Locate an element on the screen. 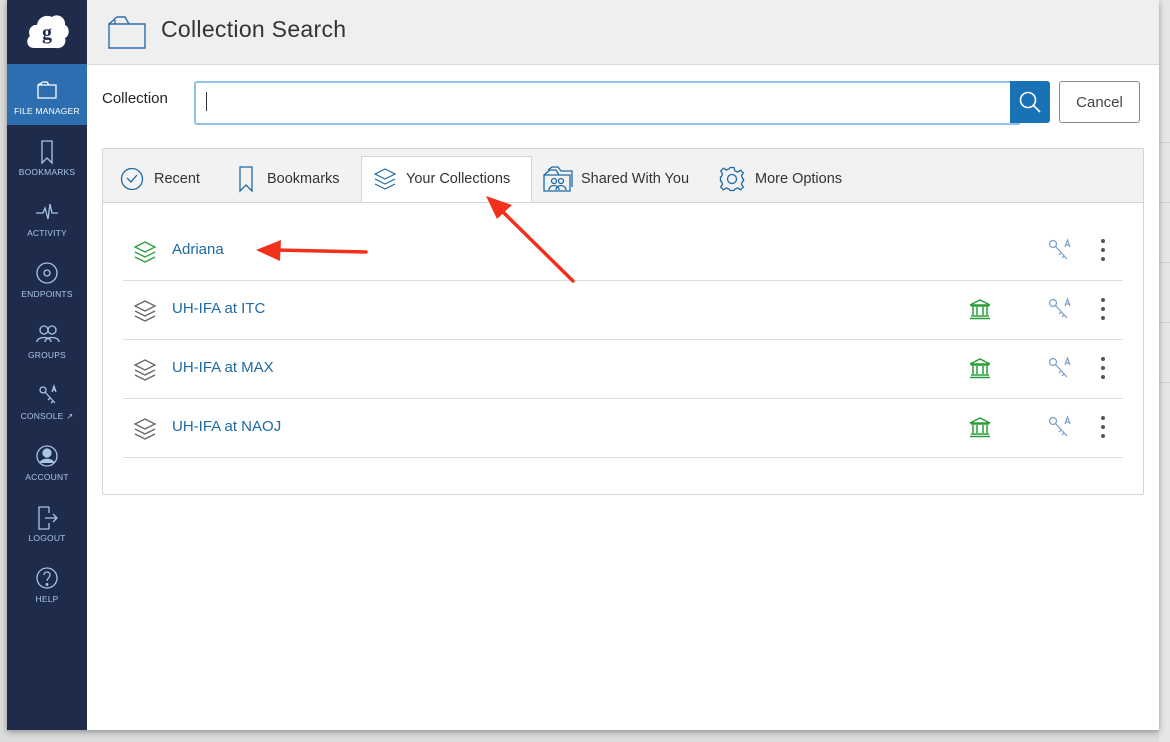 The image size is (1170, 742). account-icon is located at coordinates (47, 456).